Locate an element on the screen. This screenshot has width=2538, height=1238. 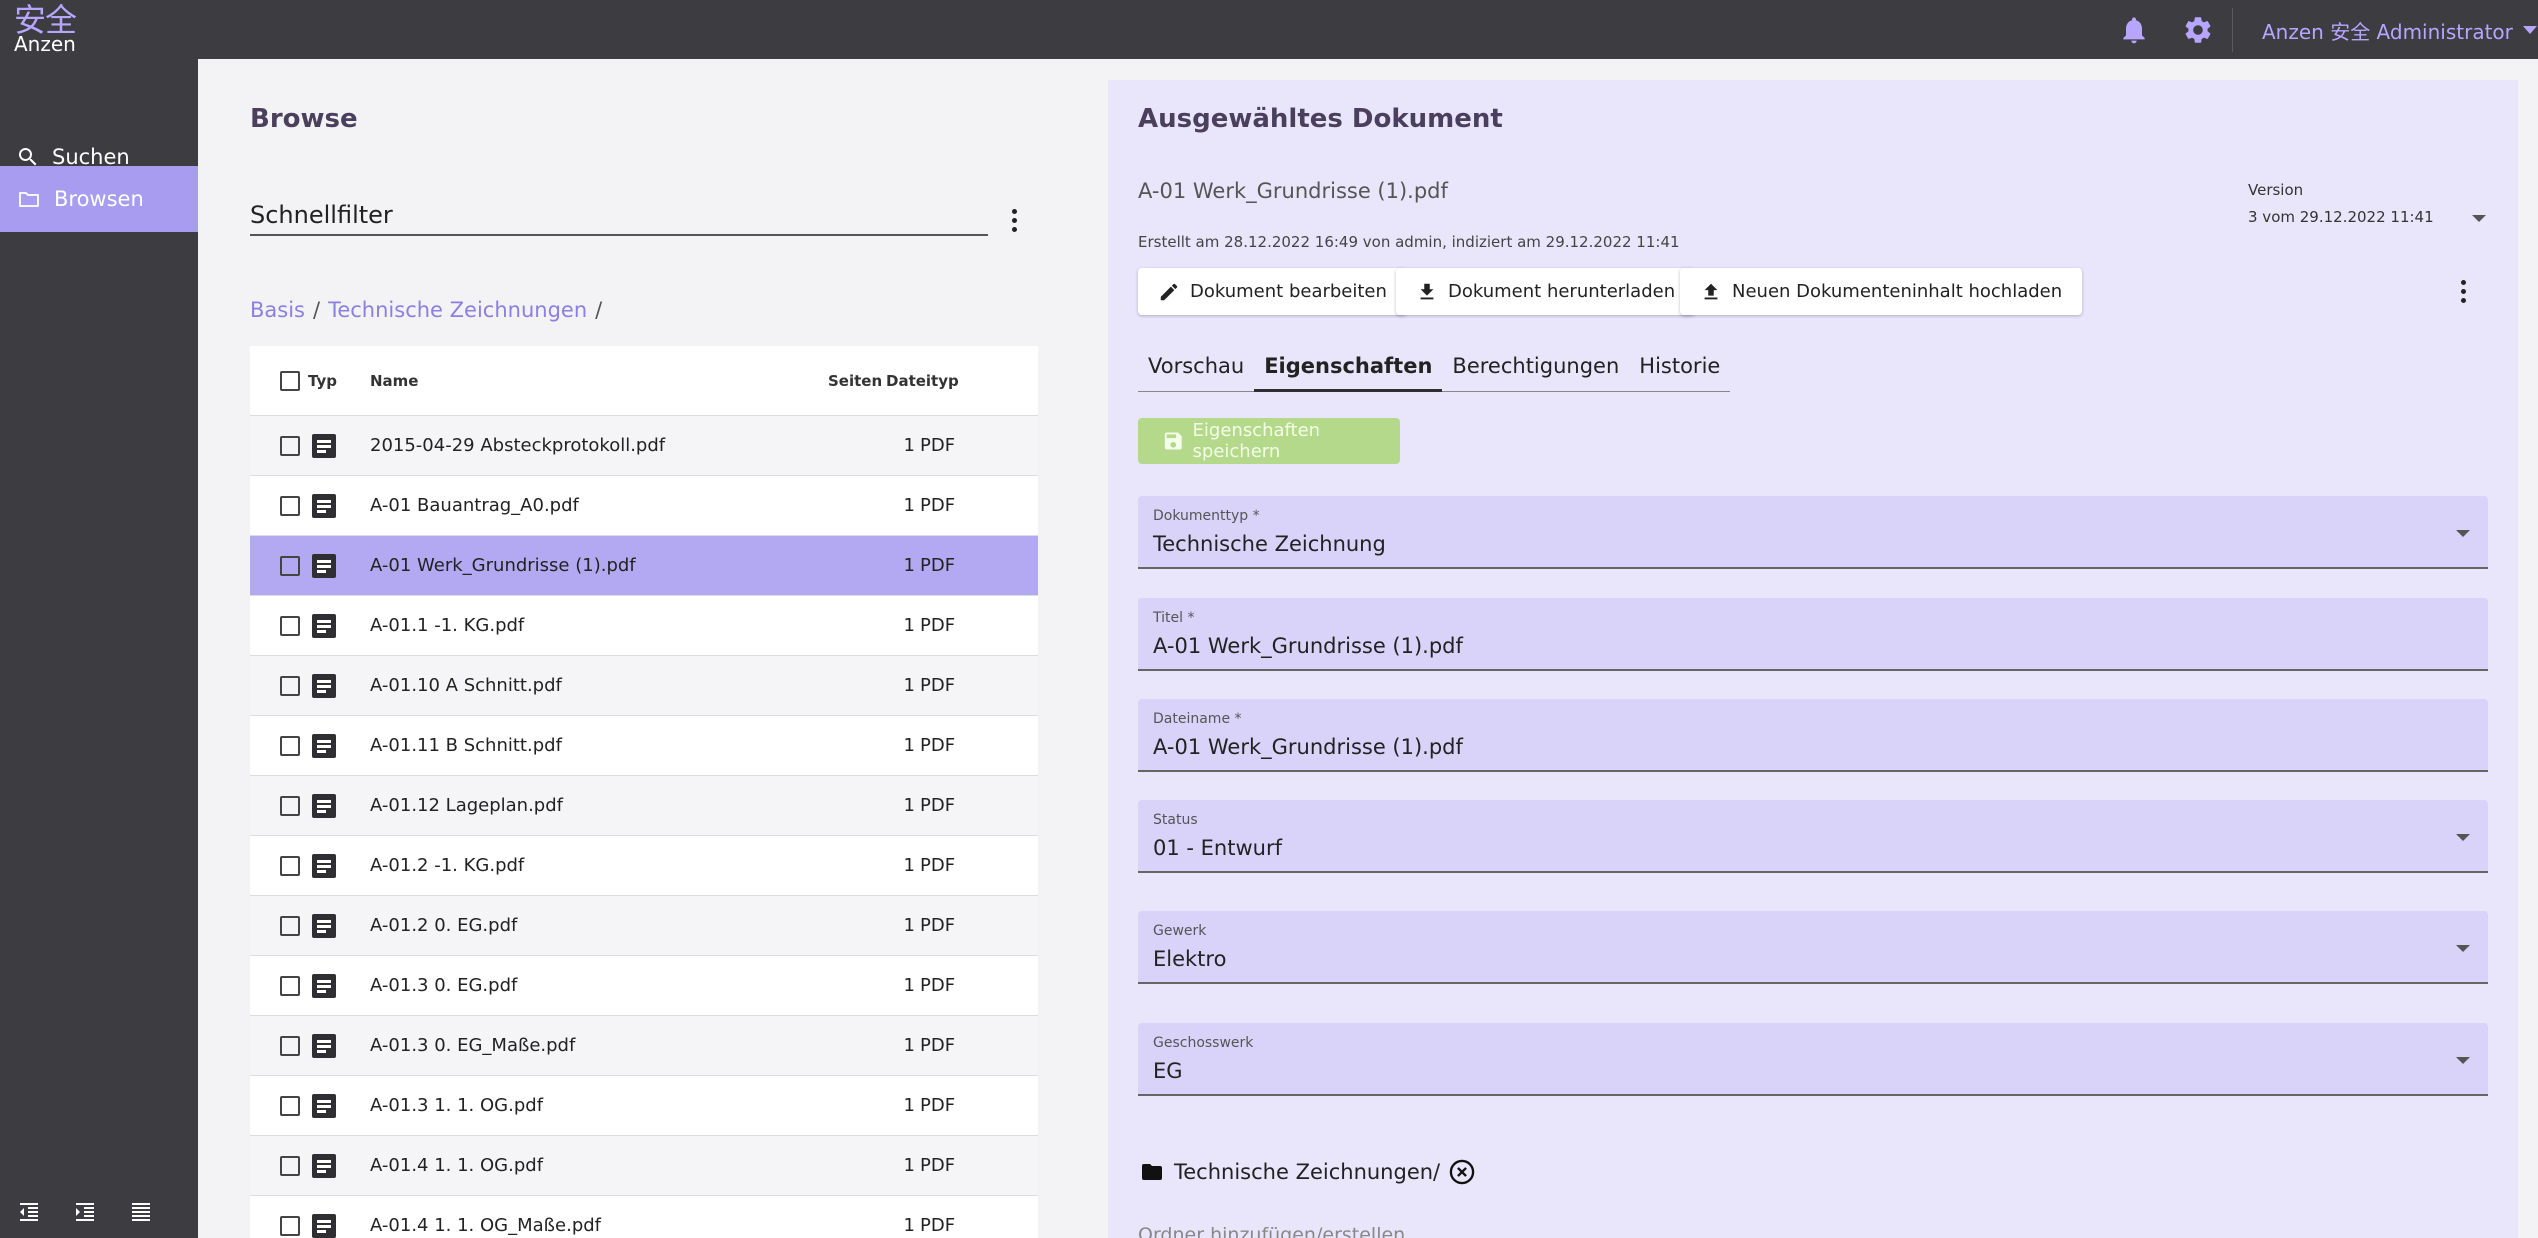
expand-sidebar-icon is located at coordinates (85, 1212).